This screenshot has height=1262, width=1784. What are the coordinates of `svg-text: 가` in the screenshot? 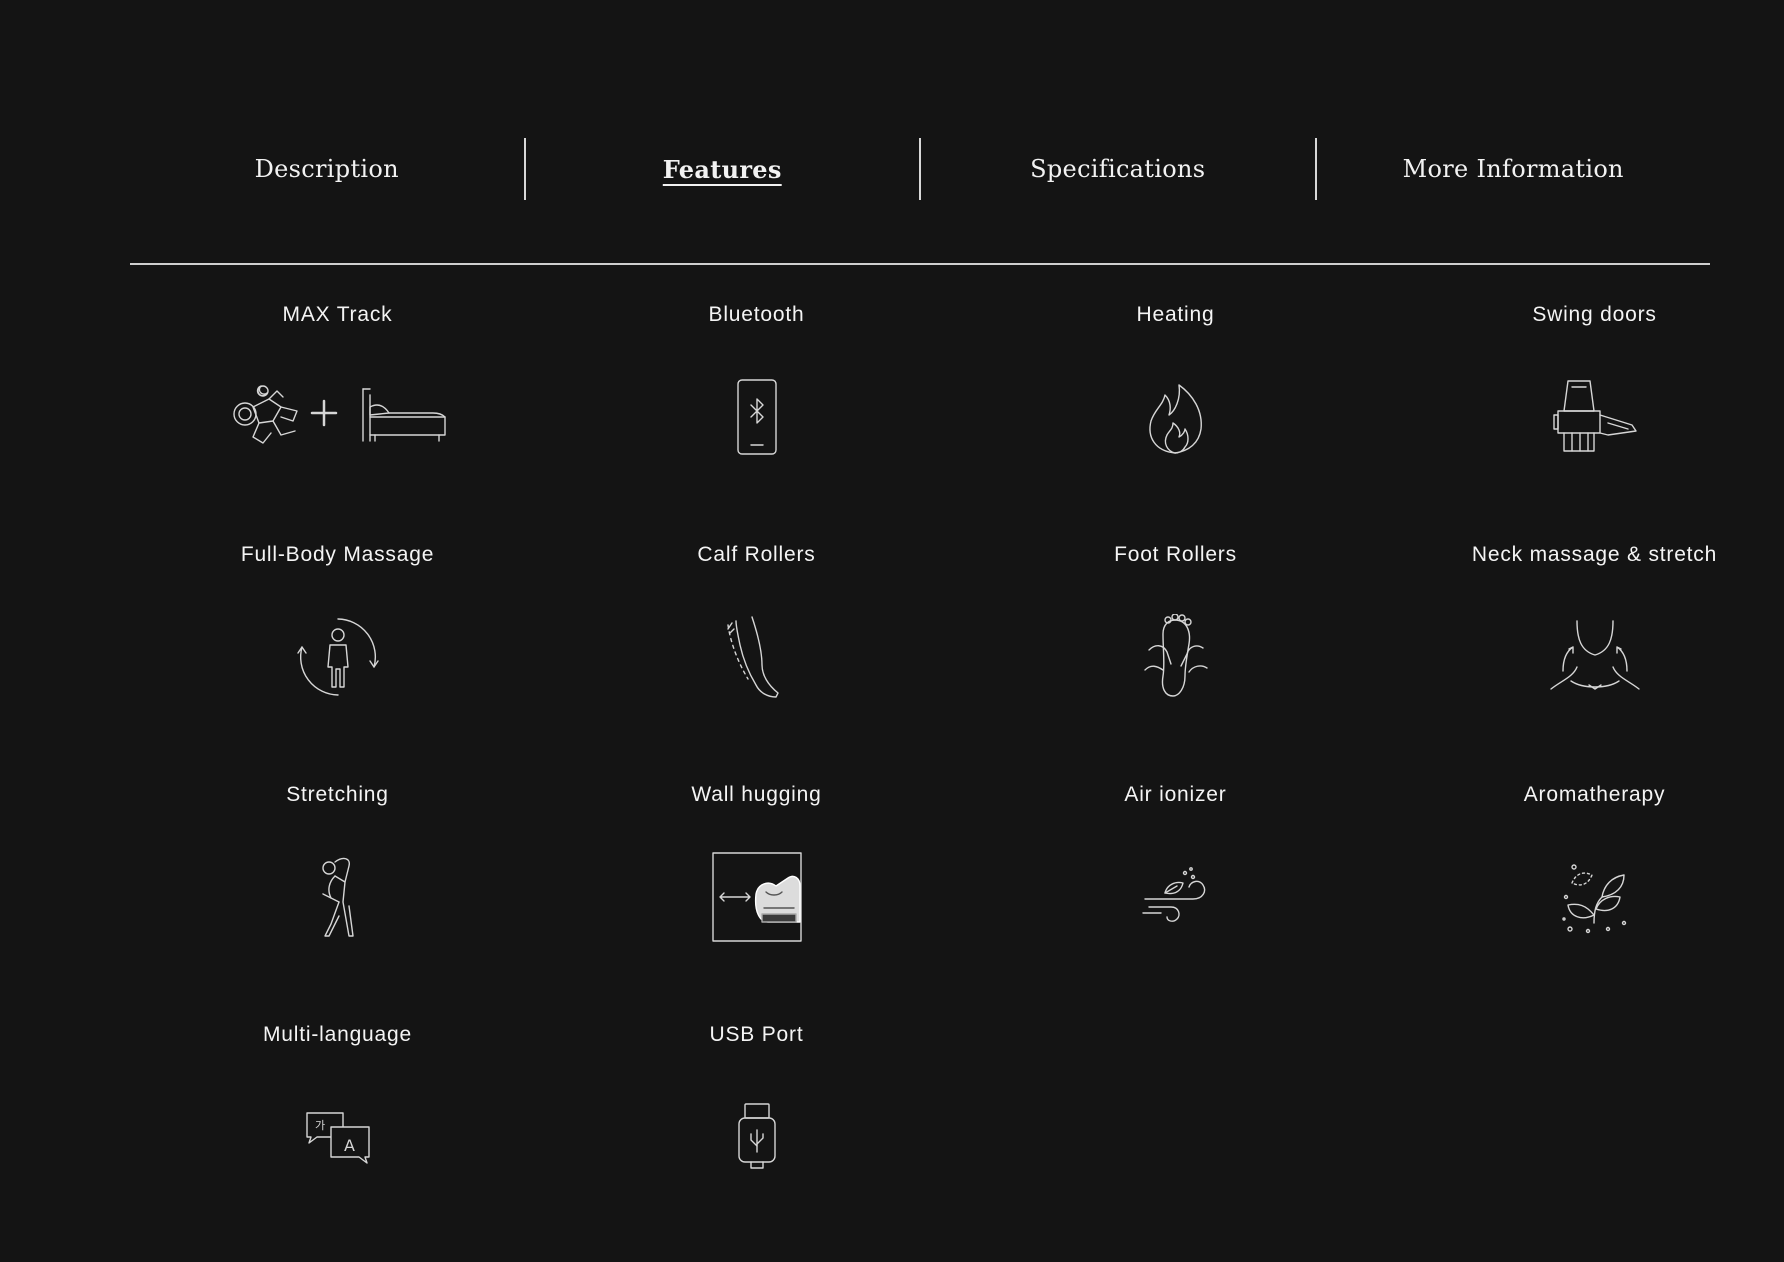 It's located at (320, 1125).